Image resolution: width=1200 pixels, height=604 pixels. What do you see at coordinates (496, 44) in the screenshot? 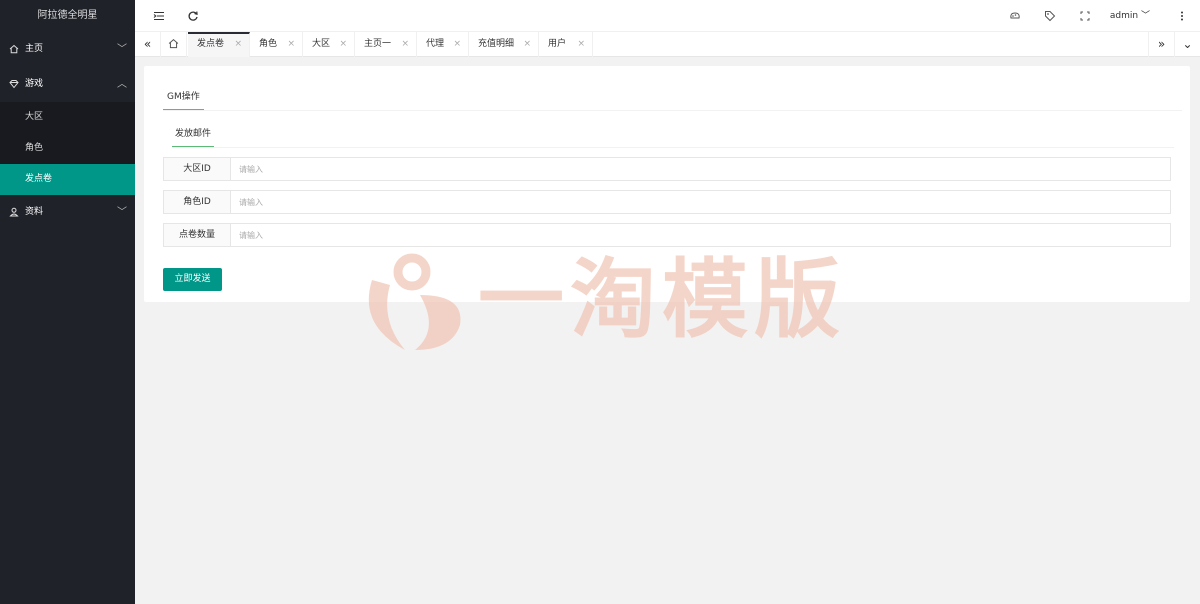
I see `tab-label: 充值明细` at bounding box center [496, 44].